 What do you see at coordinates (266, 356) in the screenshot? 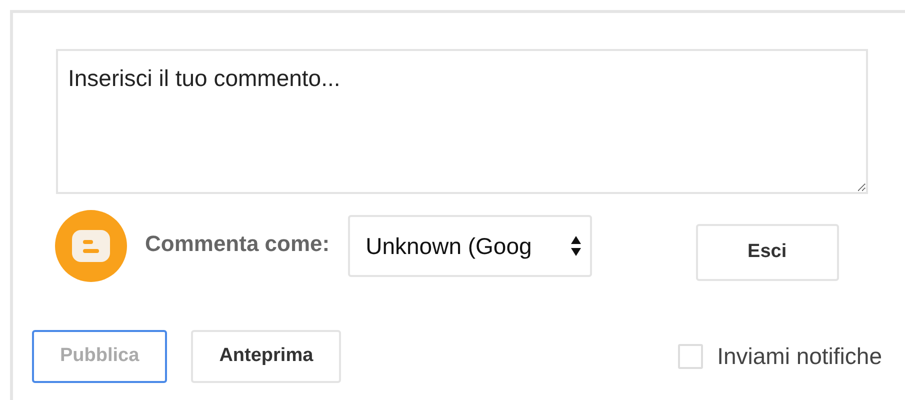
I see `form-button: Anteprima` at bounding box center [266, 356].